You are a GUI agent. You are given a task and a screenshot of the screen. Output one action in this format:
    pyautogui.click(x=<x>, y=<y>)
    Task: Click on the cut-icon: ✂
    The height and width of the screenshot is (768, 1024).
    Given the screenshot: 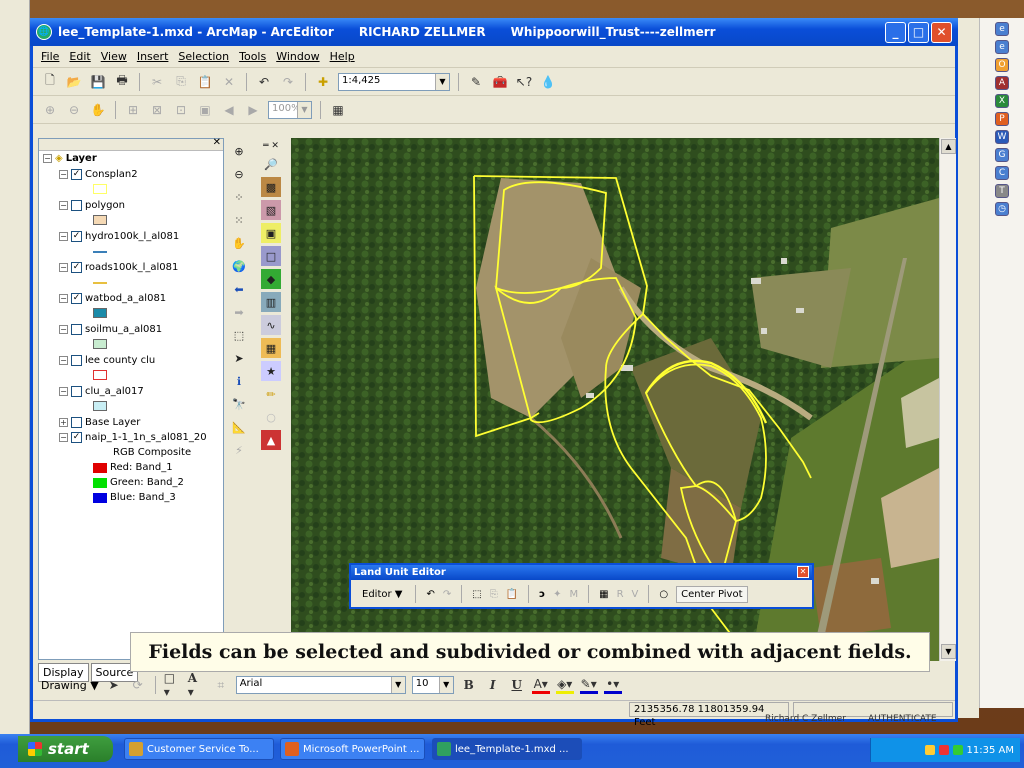 What is the action you would take?
    pyautogui.click(x=157, y=82)
    